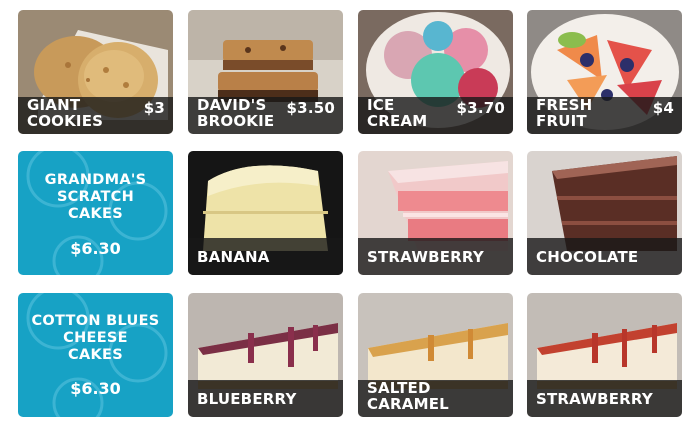 The height and width of the screenshot is (424, 683). Describe the element at coordinates (95, 338) in the screenshot. I see `section-title: COTTON BLUES CHEESE CAKES` at that location.